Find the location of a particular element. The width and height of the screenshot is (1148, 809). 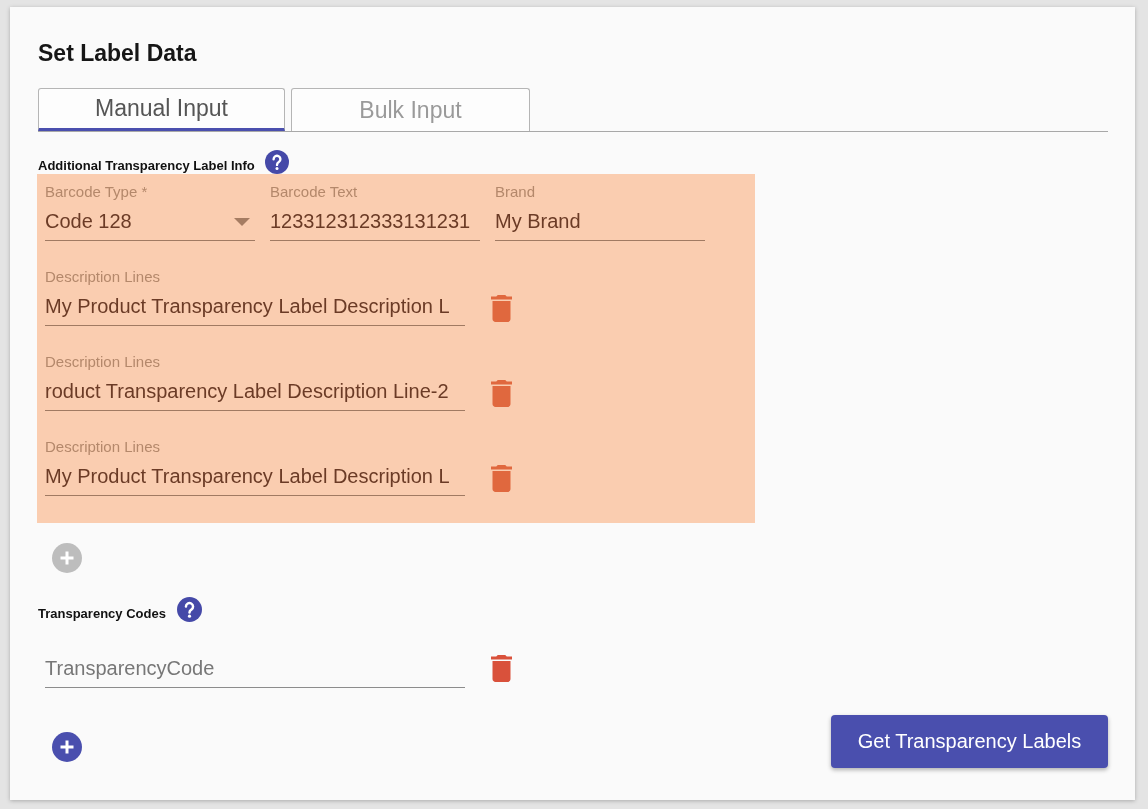

input-field: TransparencyCode is located at coordinates (255, 669).